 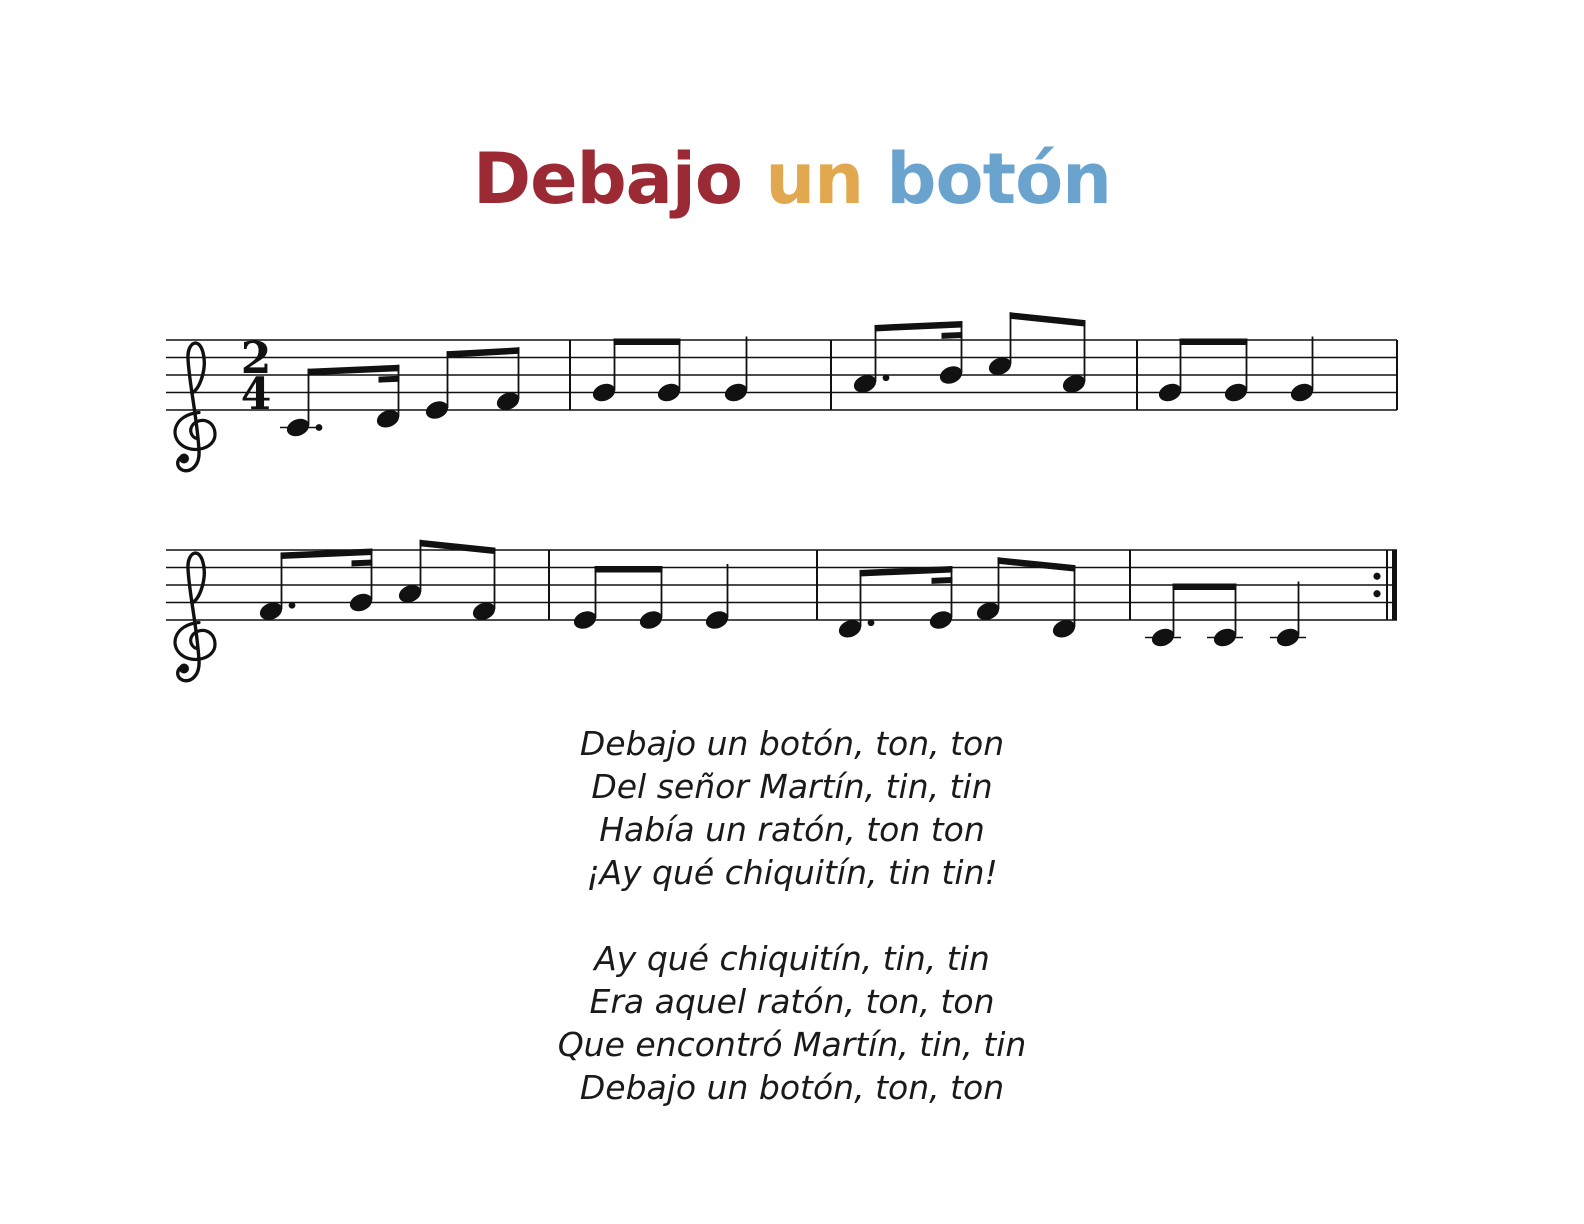 What do you see at coordinates (792, 1044) in the screenshot?
I see `lyric-line: Que encontró Martín, tin, tin` at bounding box center [792, 1044].